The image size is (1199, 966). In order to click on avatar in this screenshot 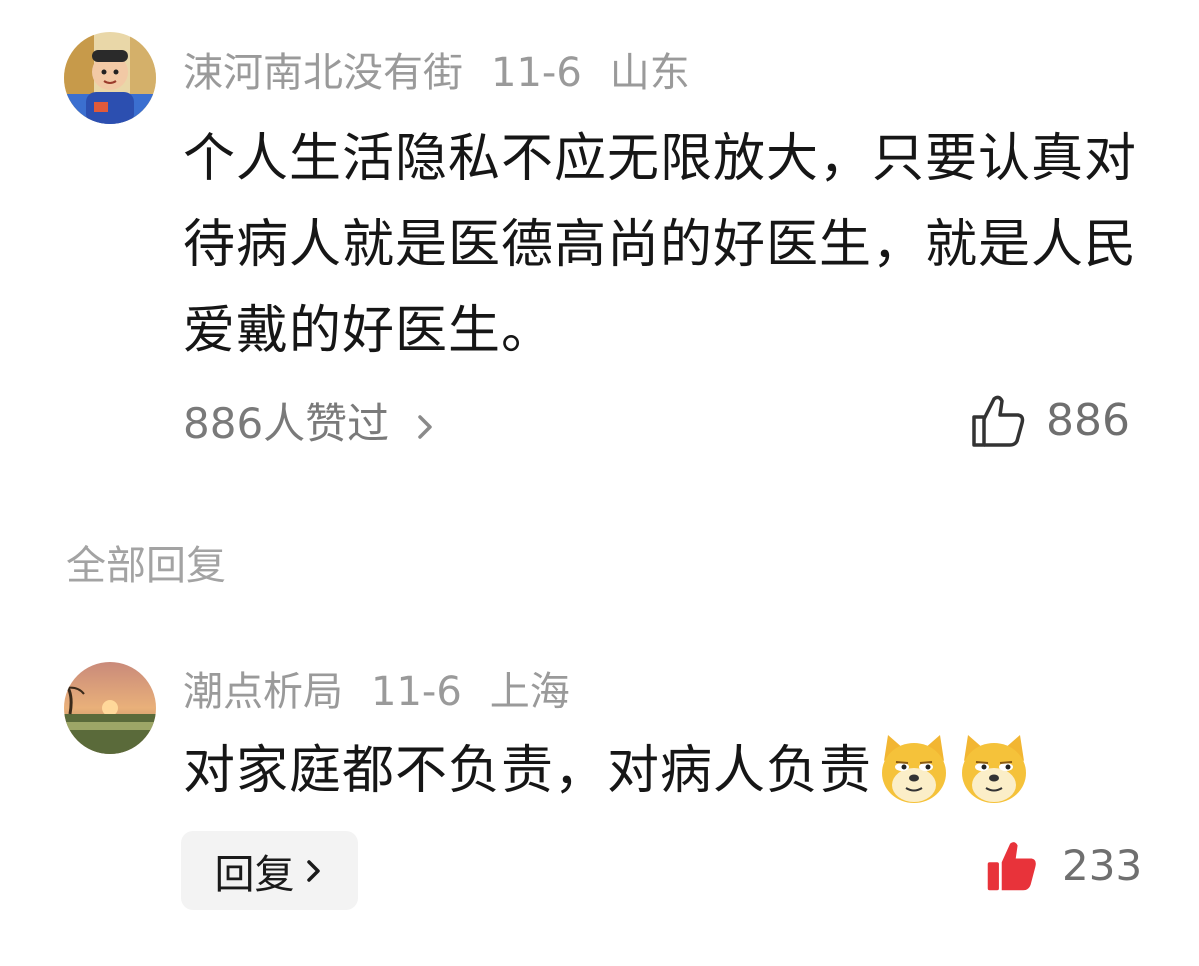, I will do `click(110, 78)`.